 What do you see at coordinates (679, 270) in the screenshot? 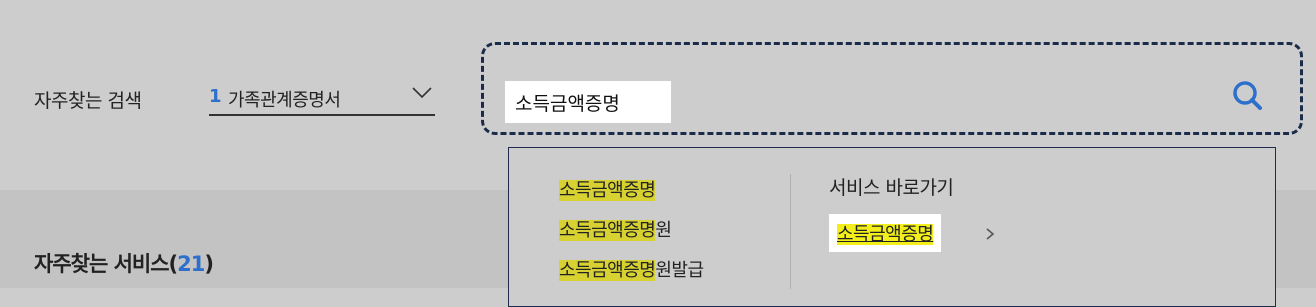
I see `suggestion-rest: 원발급` at bounding box center [679, 270].